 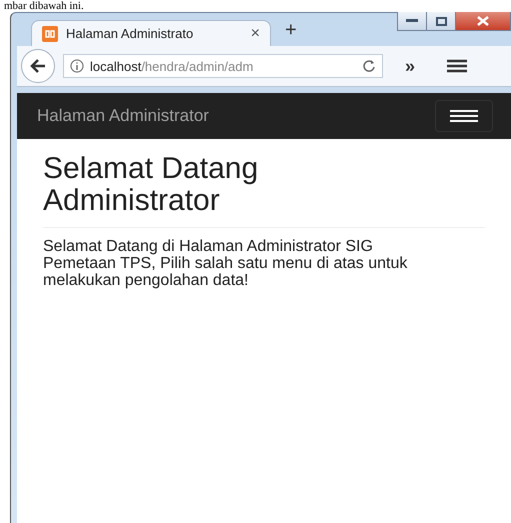 What do you see at coordinates (255, 33) in the screenshot?
I see `tab-close-button: ×` at bounding box center [255, 33].